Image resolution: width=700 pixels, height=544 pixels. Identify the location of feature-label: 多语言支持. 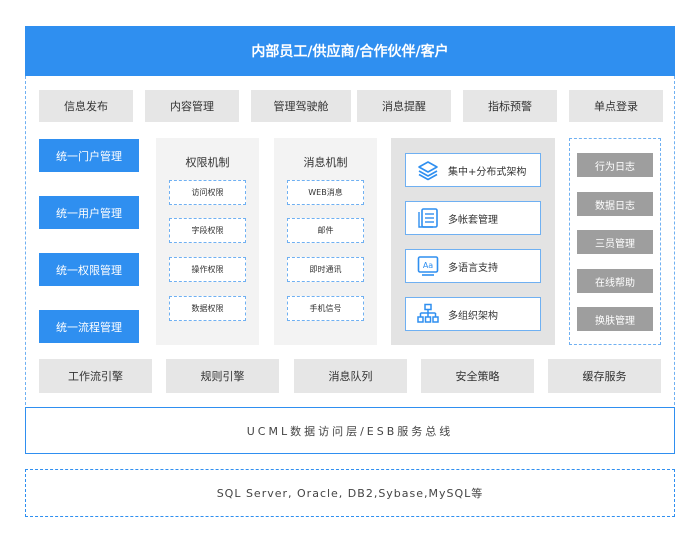
(473, 268).